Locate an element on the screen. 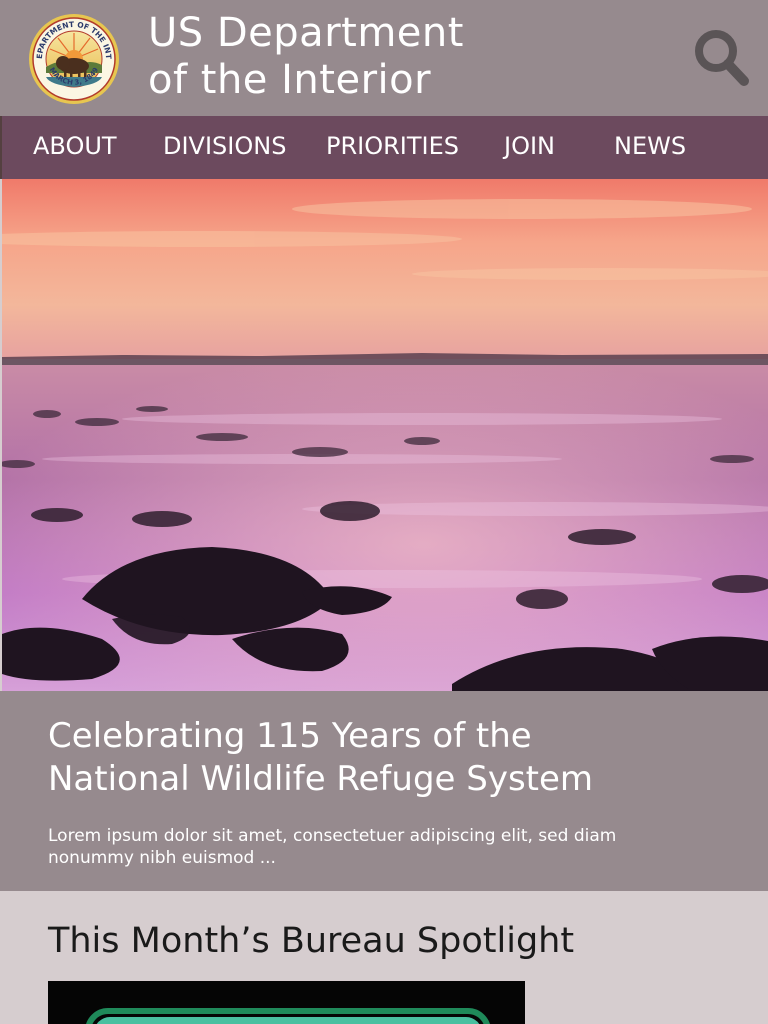 The height and width of the screenshot is (1024, 768). nav-item-news: NEWS is located at coordinates (650, 147).